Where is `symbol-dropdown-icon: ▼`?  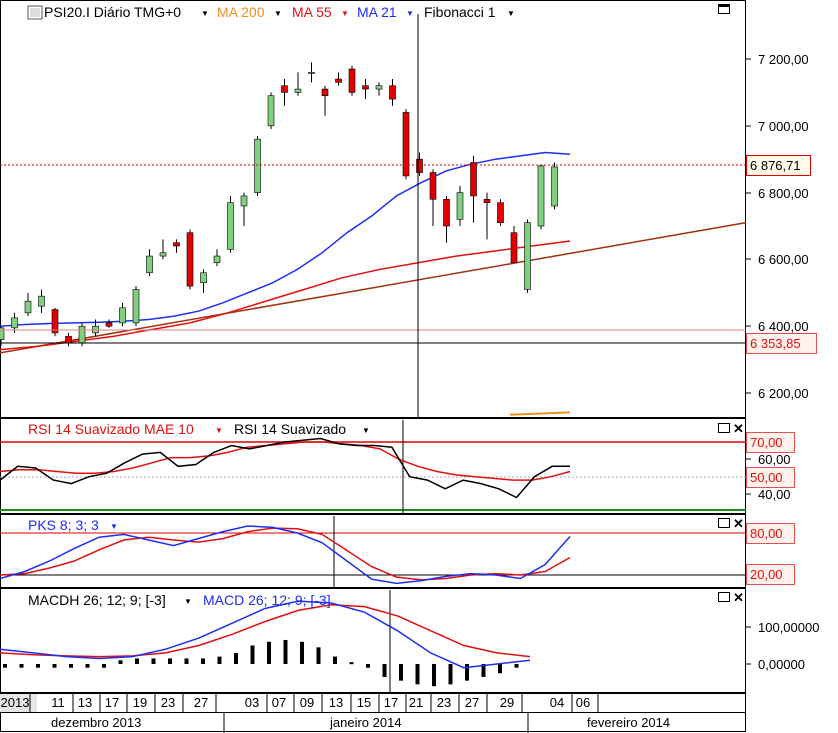
symbol-dropdown-icon: ▼ is located at coordinates (205, 13).